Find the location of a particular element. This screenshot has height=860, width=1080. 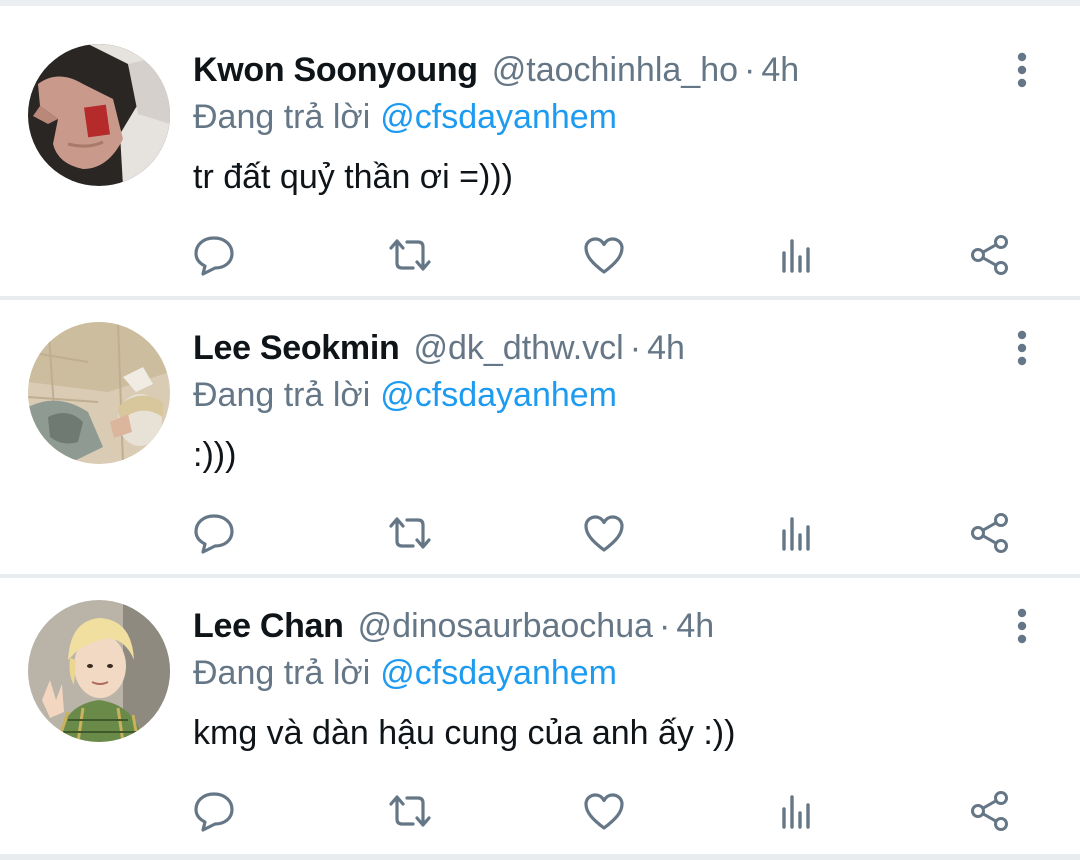

tweet-header: Lee Seokmin @dk_dthw.vcl · 4h is located at coordinates (439, 348).